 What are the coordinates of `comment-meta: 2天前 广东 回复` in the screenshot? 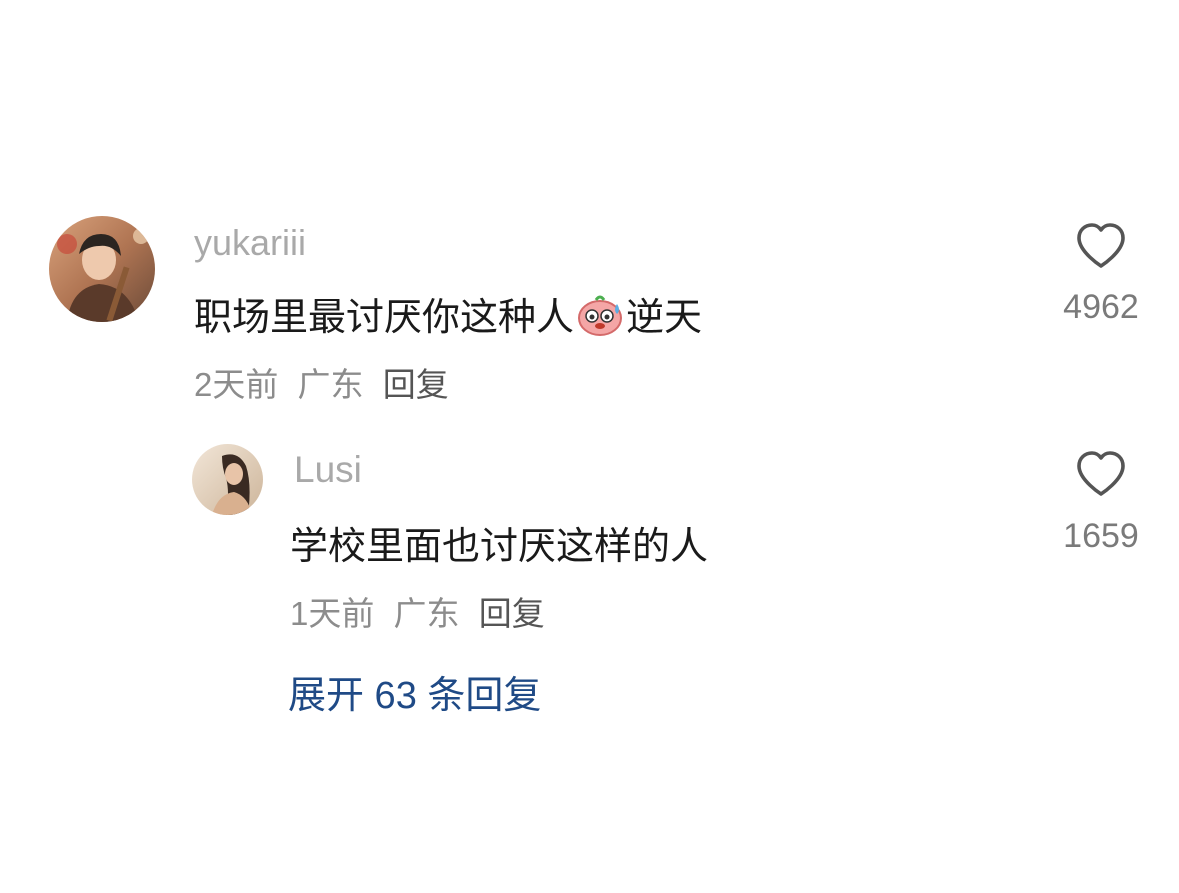 It's located at (321, 382).